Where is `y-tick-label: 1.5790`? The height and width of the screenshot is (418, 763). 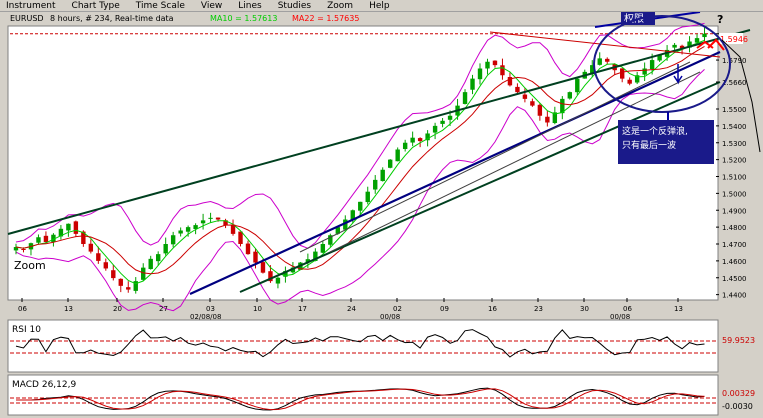 y-tick-label: 1.5790 is located at coordinates (734, 61).